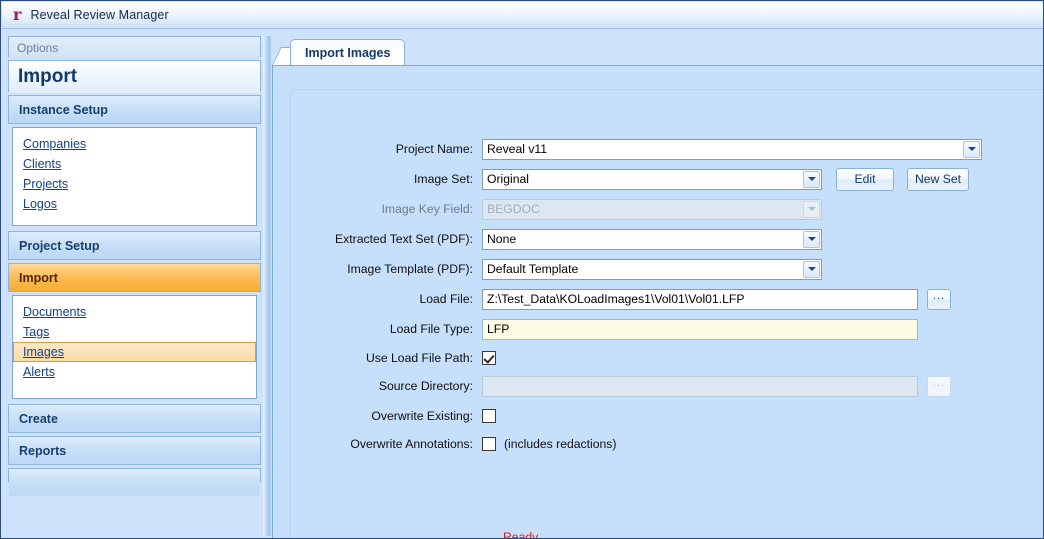  I want to click on row-image-set: Image Set: Original Edit New Set, so click(651, 179).